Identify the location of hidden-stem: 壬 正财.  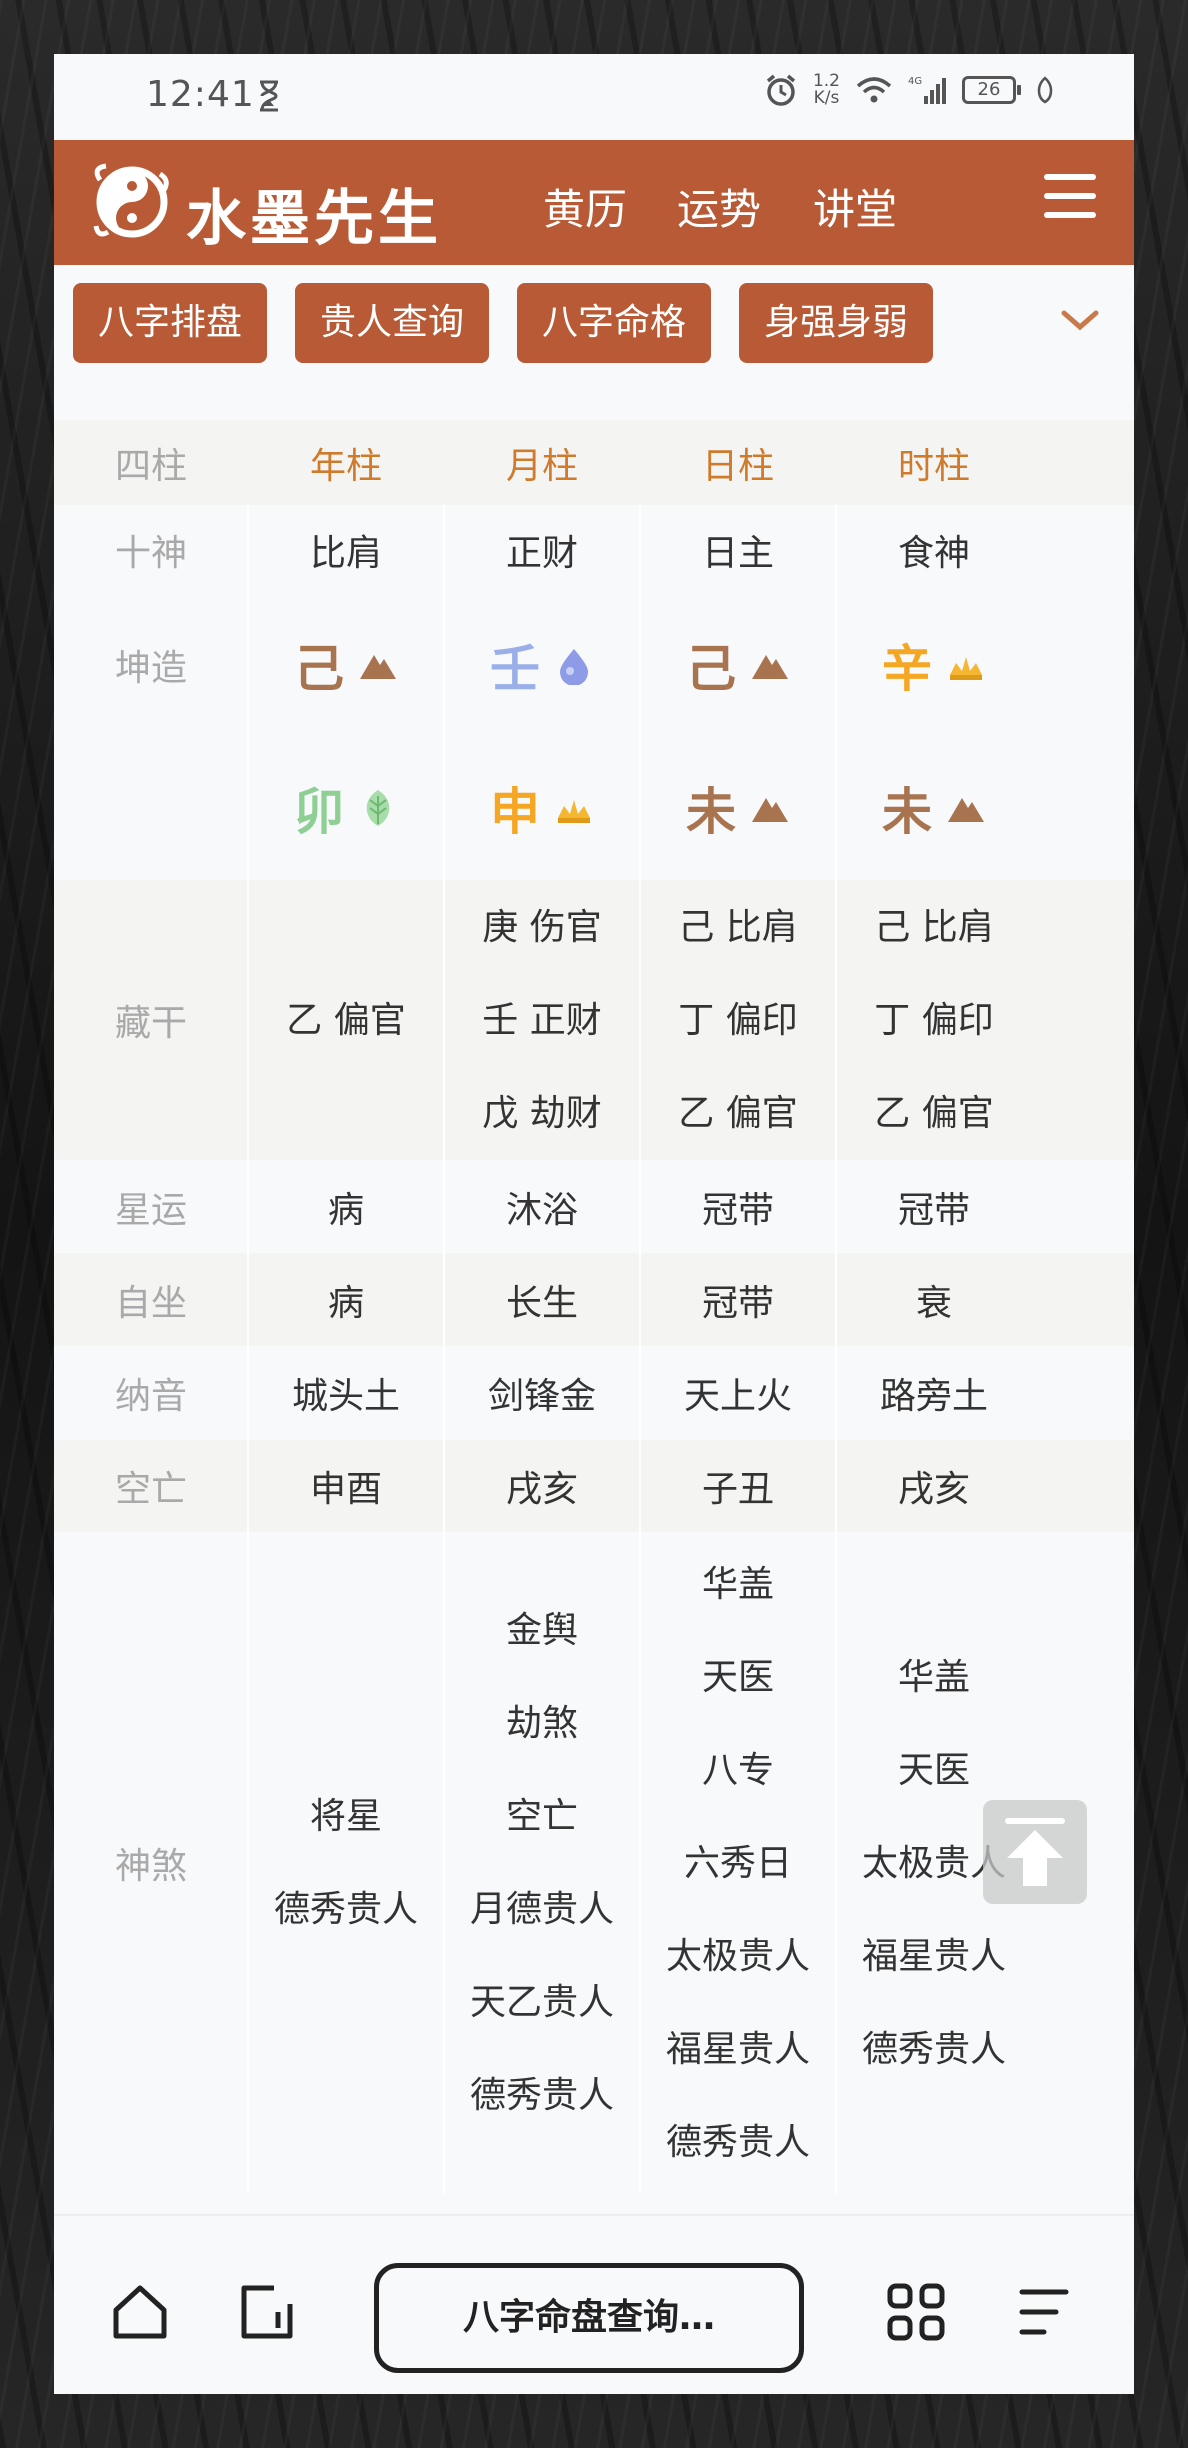
(542, 1020).